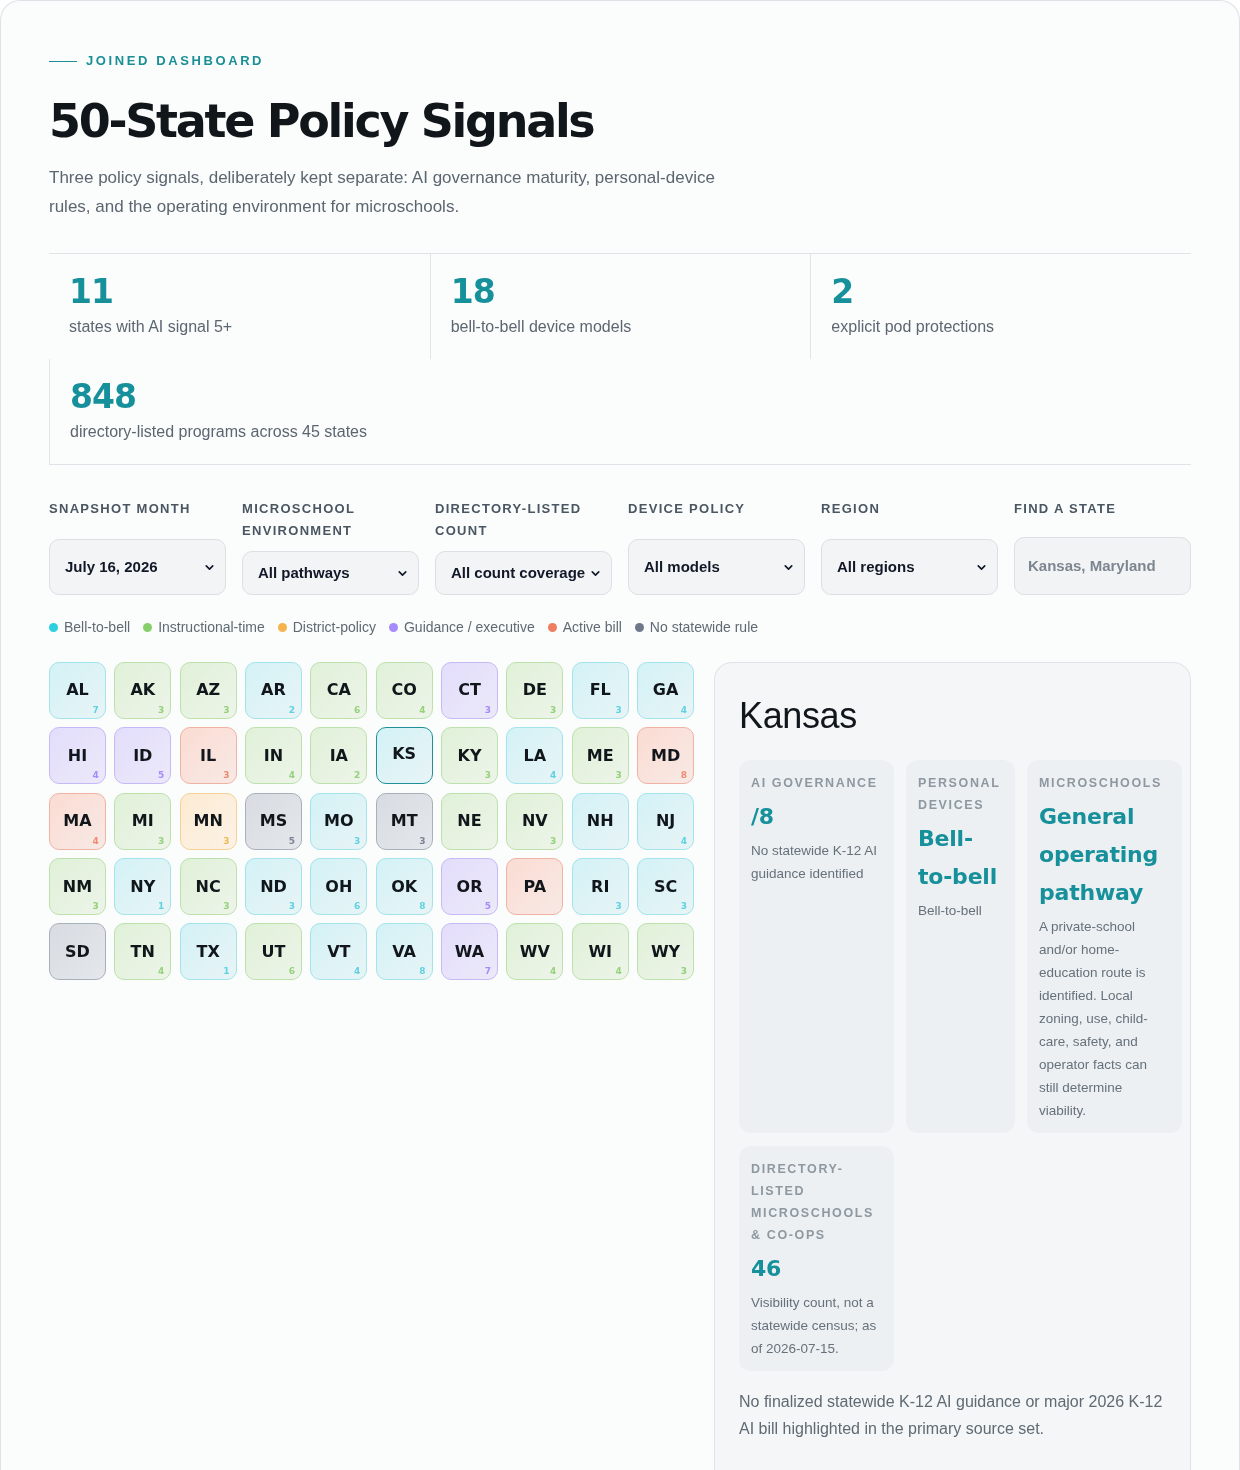 This screenshot has width=1240, height=1470. I want to click on dropdown-select: All count coverage, so click(523, 573).